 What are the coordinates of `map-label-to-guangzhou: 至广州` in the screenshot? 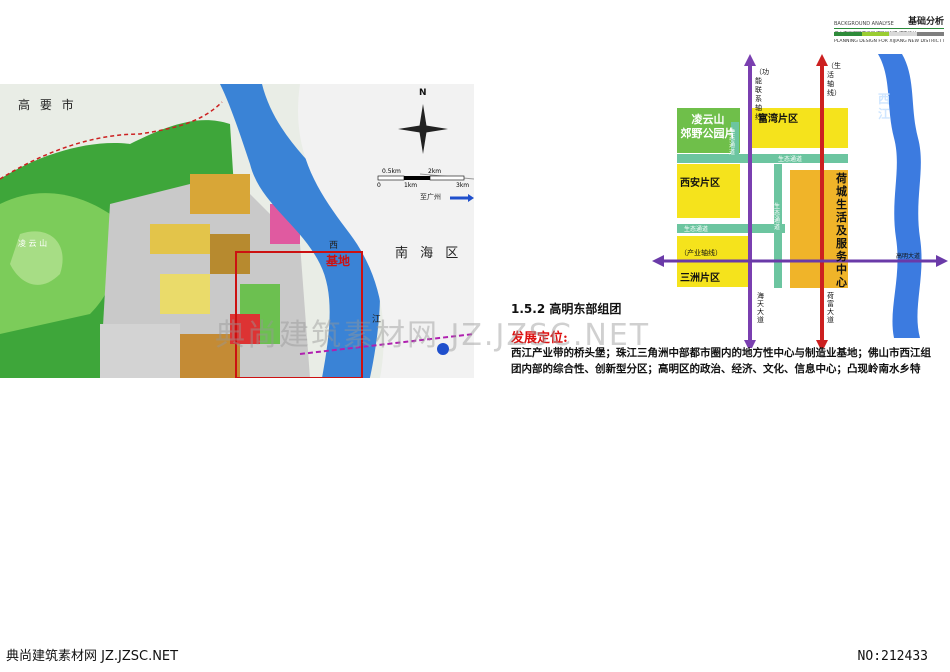 It's located at (430, 197).